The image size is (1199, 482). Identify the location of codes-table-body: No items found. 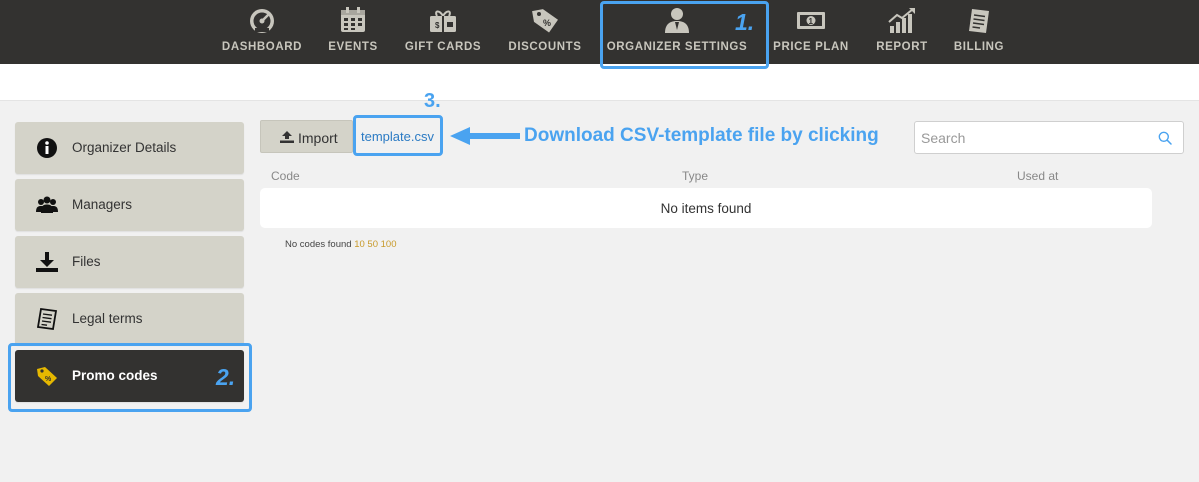
(706, 208).